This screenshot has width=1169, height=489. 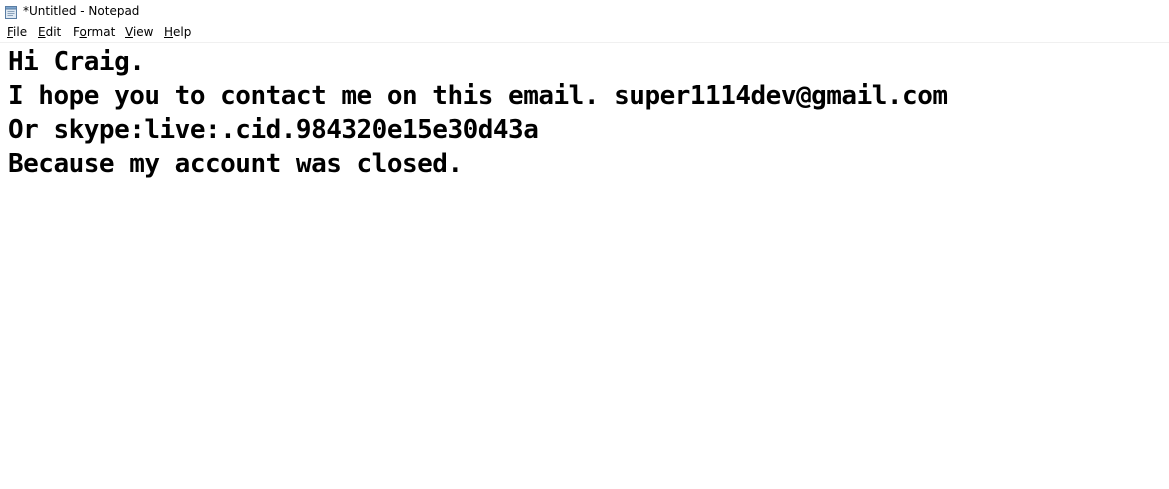 I want to click on menu-edit-rest: dit, so click(x=53, y=32).